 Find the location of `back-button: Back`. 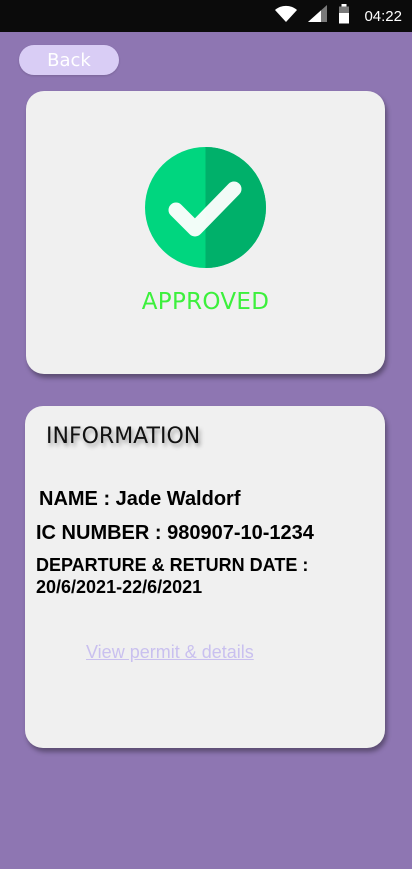

back-button: Back is located at coordinates (69, 60).